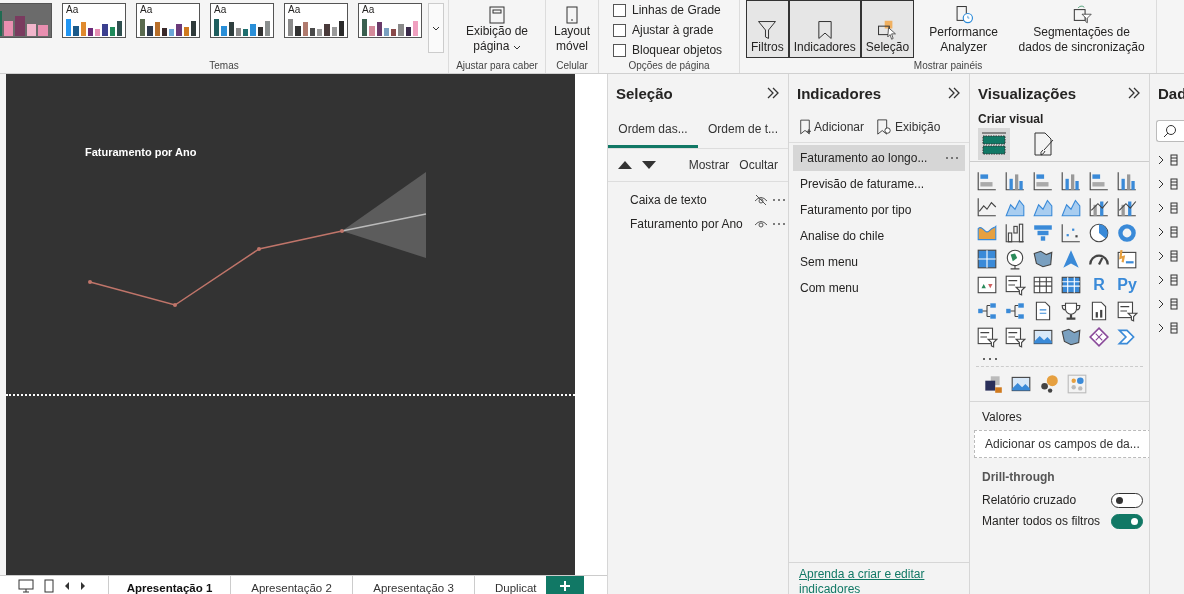 This screenshot has width=1184, height=594. What do you see at coordinates (1081, 29) in the screenshot?
I see `pane-toggle-button: Segmentações de dados de sincronização` at bounding box center [1081, 29].